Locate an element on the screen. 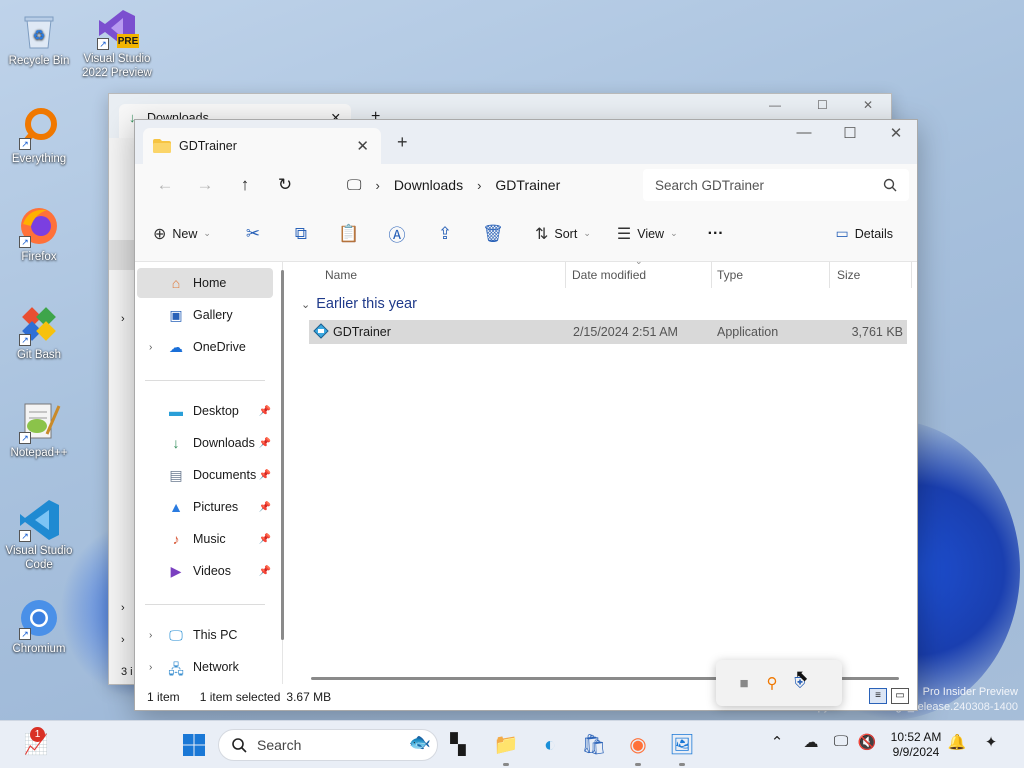  background-minimize-icon: — is located at coordinates (775, 105).